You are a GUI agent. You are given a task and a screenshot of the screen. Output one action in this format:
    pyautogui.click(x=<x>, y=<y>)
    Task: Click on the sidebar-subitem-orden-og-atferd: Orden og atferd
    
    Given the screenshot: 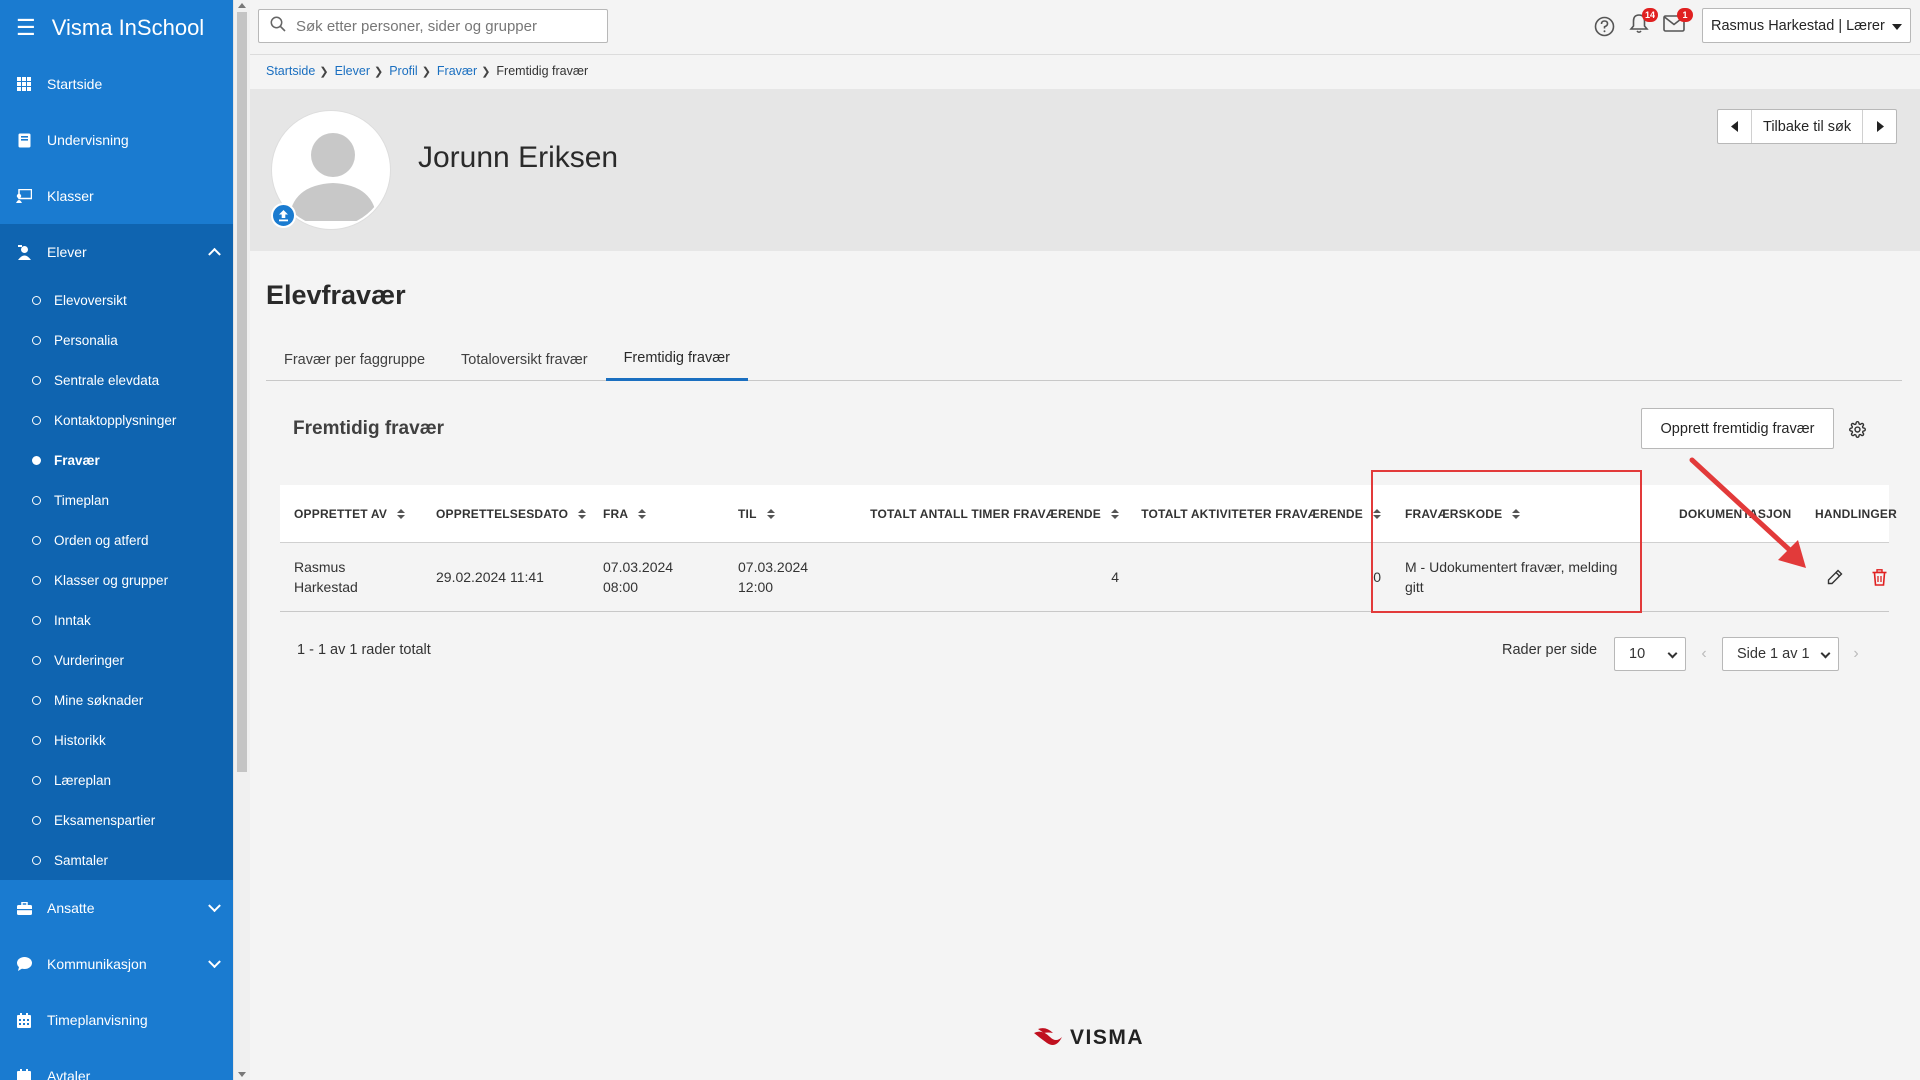 What is the action you would take?
    pyautogui.click(x=116, y=540)
    